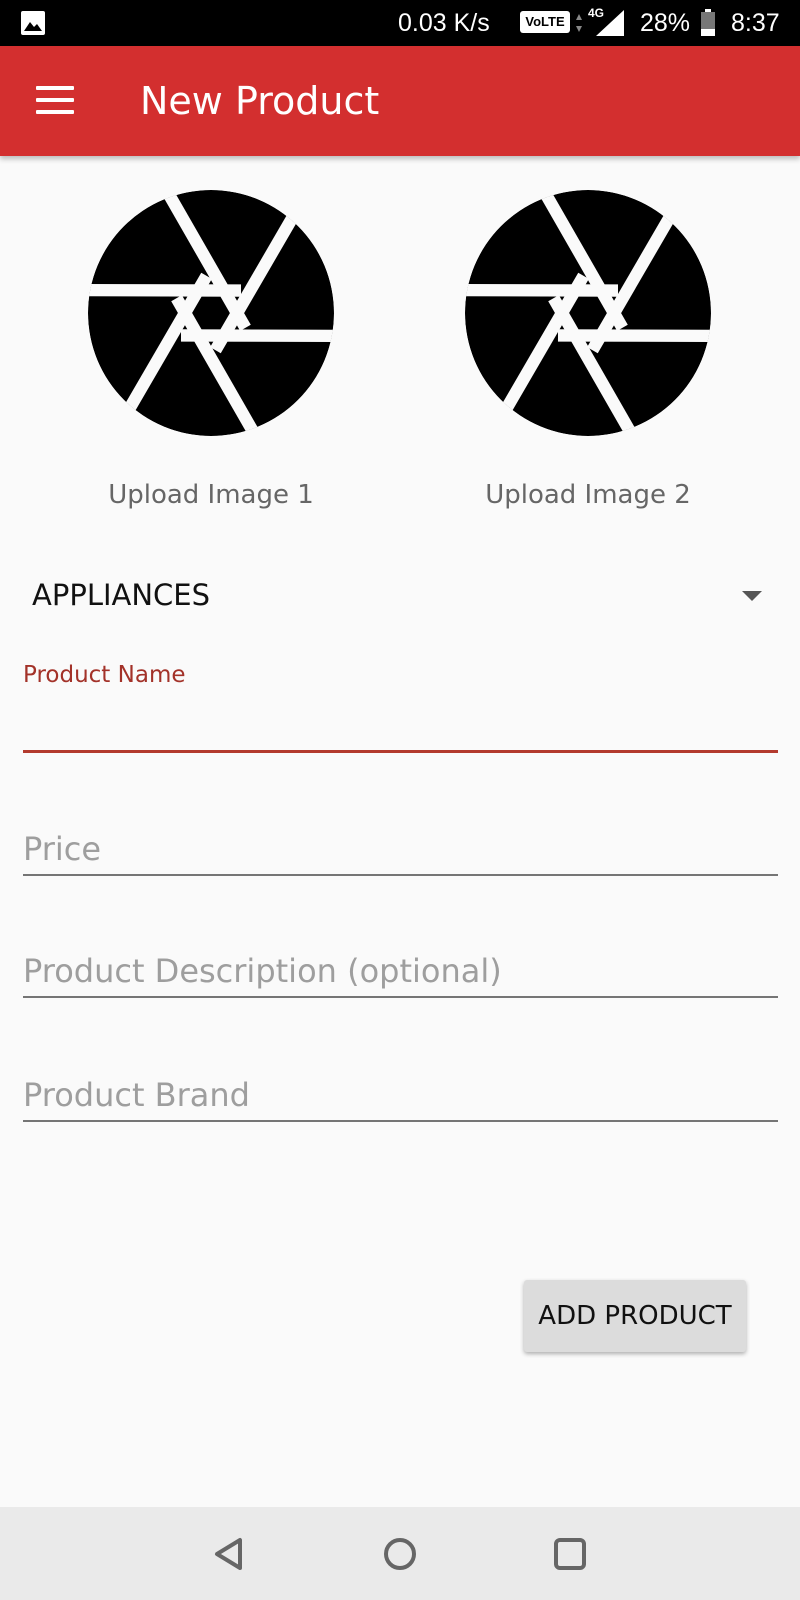 The image size is (800, 1600). I want to click on product-name-field: Product Name, so click(400, 708).